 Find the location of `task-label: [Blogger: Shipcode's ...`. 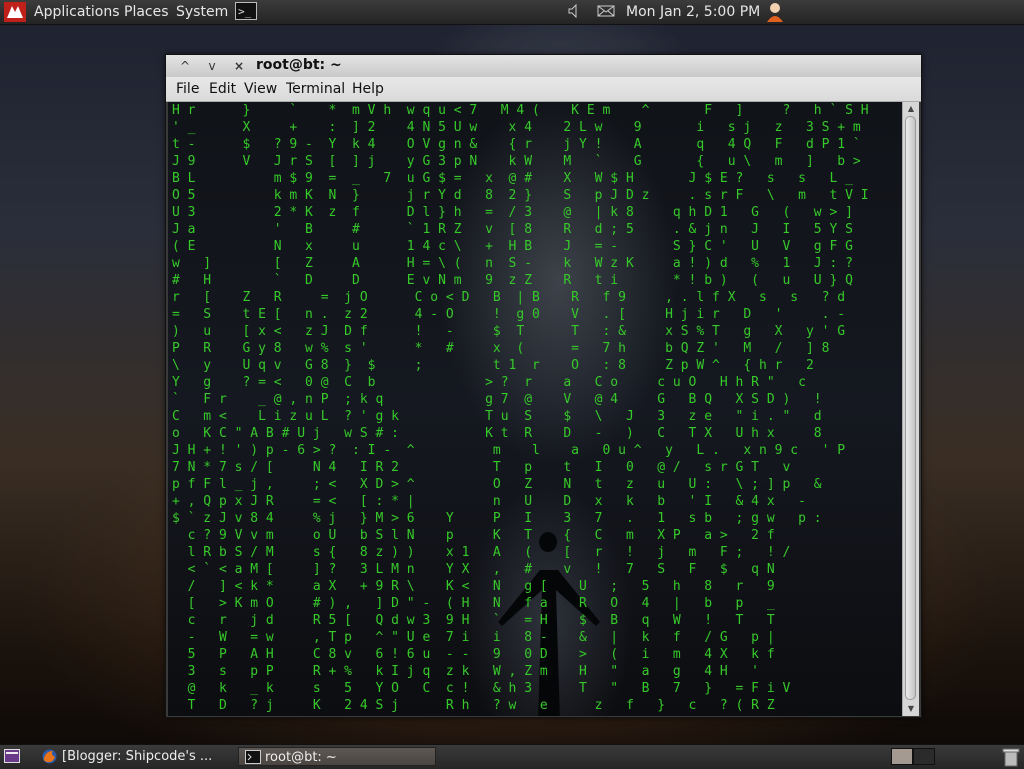

task-label: [Blogger: Shipcode's ... is located at coordinates (137, 756).